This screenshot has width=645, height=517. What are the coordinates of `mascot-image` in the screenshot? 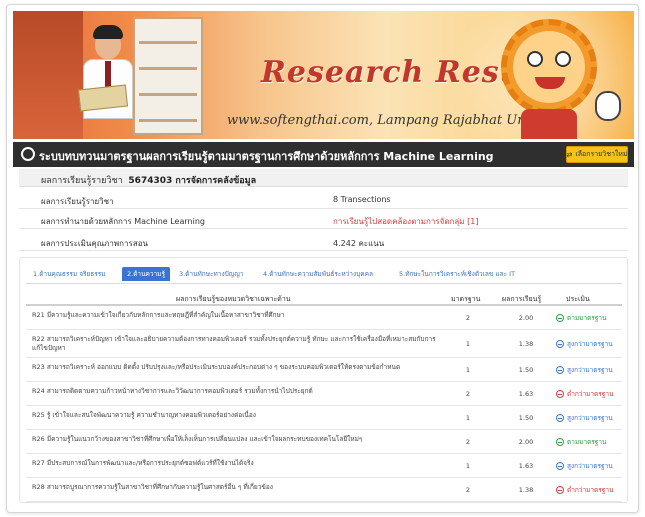 It's located at (558, 76).